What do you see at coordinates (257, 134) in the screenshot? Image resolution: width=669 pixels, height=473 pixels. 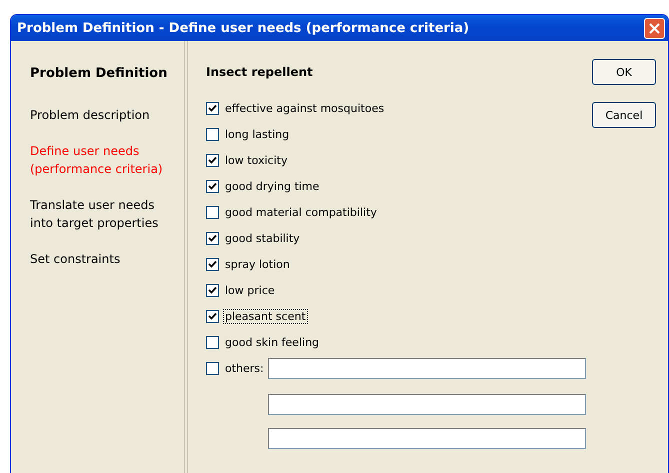 I see `checkbox-label: long lasting` at bounding box center [257, 134].